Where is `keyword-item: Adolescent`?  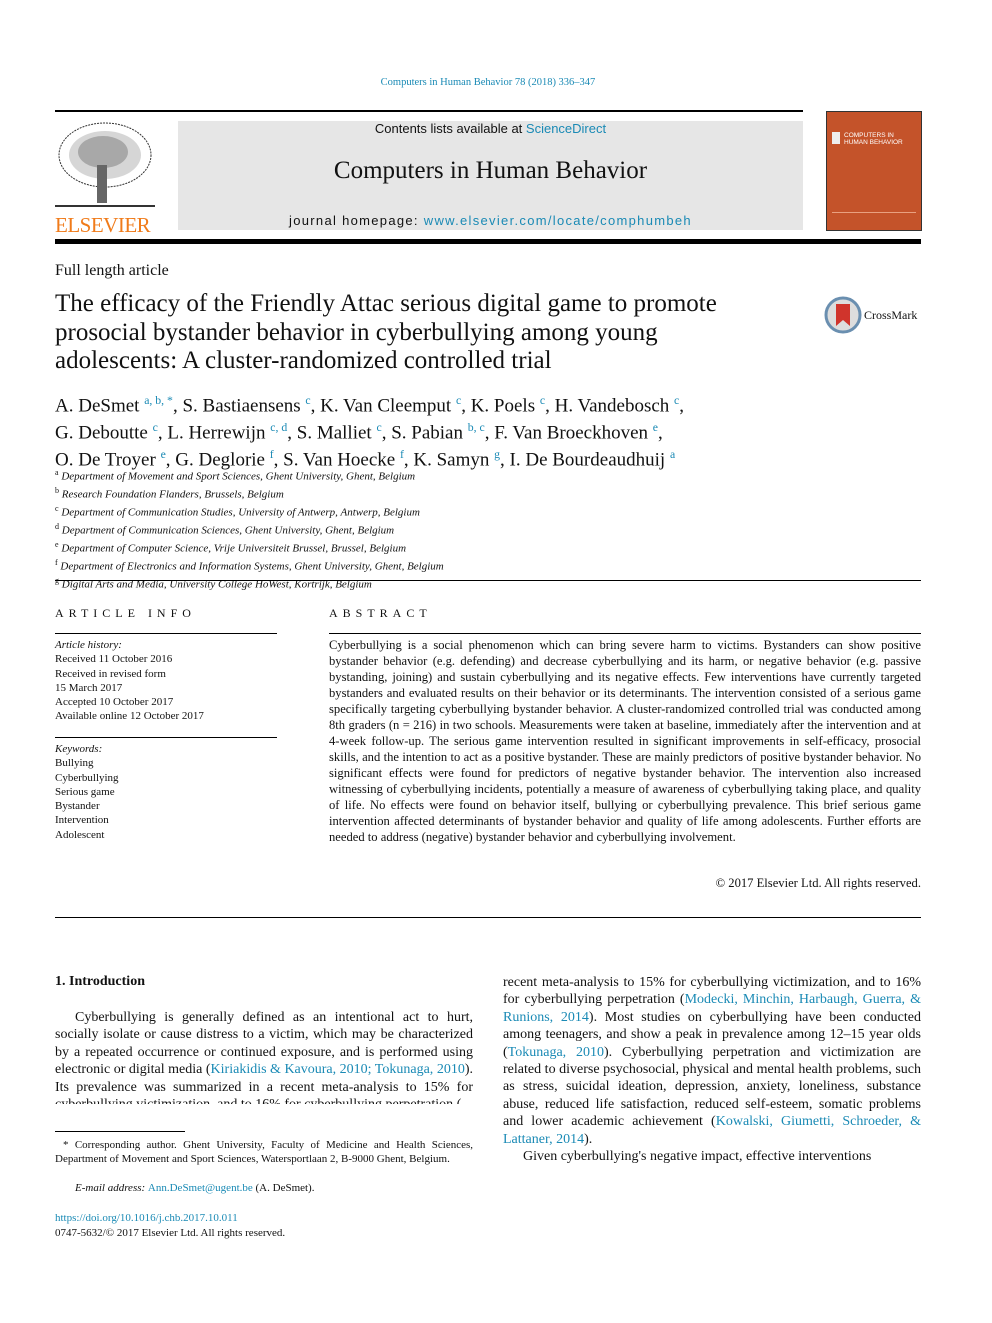 keyword-item: Adolescent is located at coordinates (80, 834).